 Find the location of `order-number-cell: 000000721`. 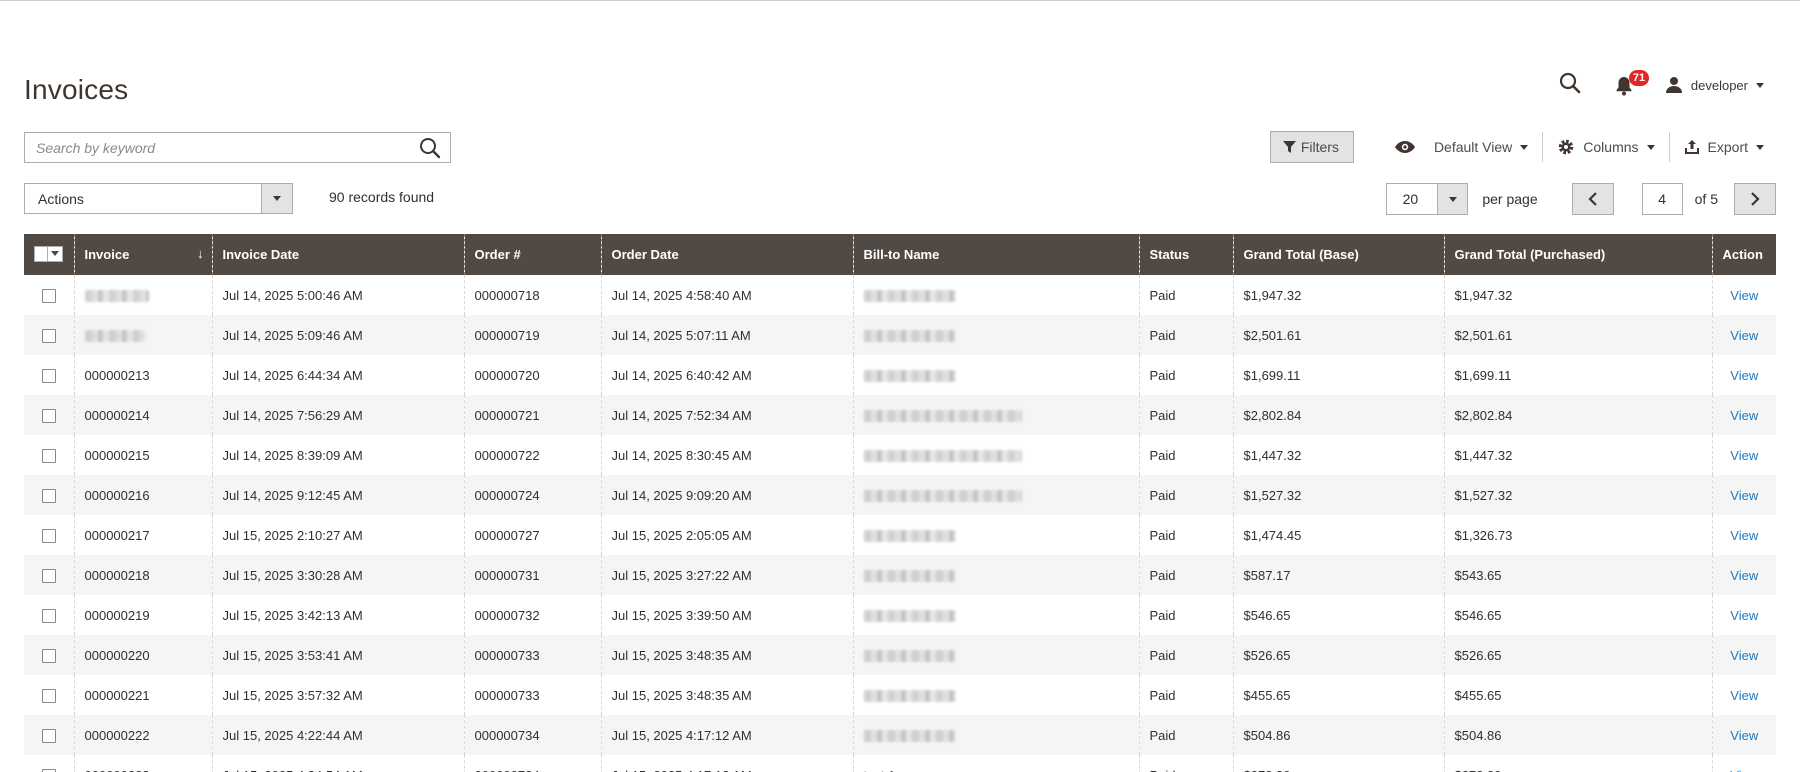

order-number-cell: 000000721 is located at coordinates (532, 415).